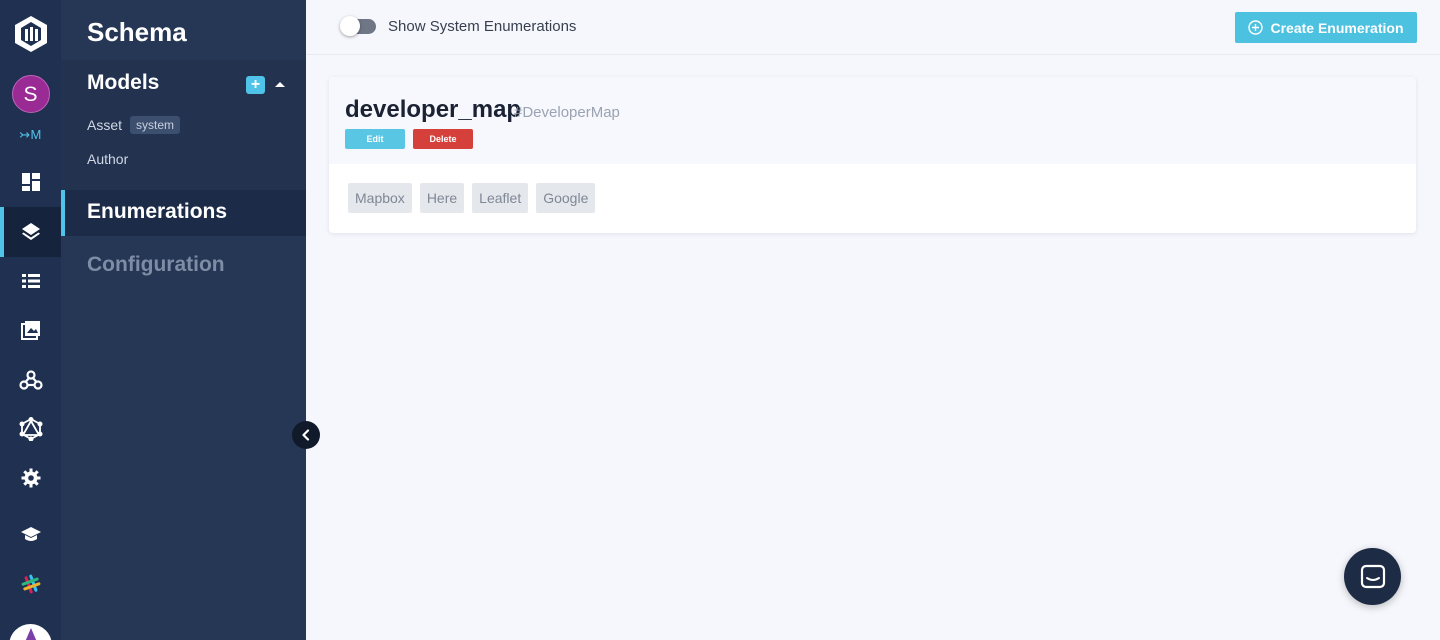 The height and width of the screenshot is (640, 1440). Describe the element at coordinates (443, 139) in the screenshot. I see `delete-button: Delete` at that location.